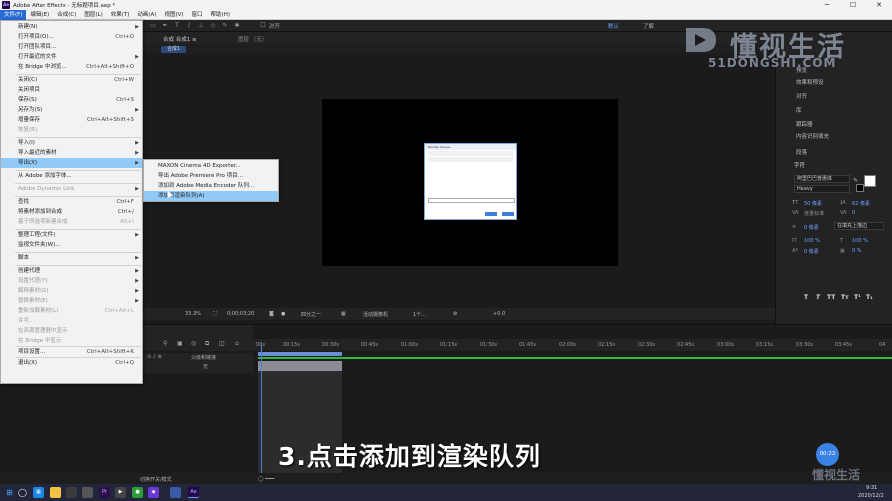 This screenshot has height=501, width=892. I want to click on frame-blend-icon: ▣, so click(180, 343).